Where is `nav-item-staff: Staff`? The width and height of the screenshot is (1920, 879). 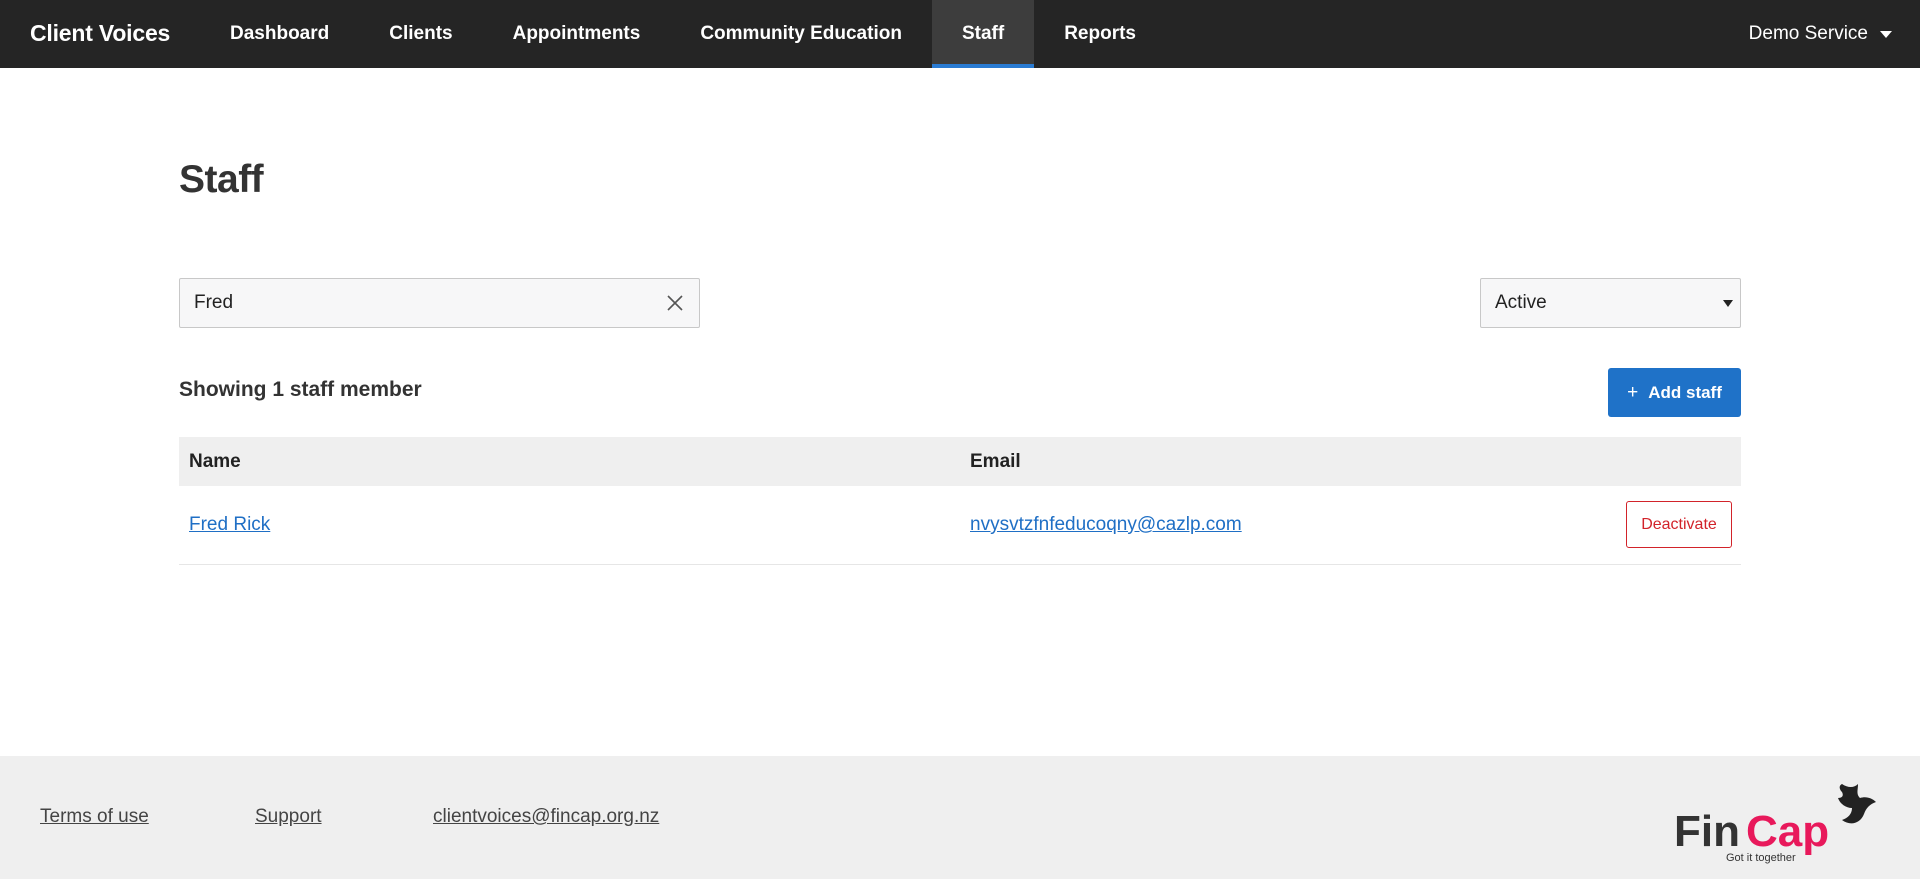
nav-item-staff: Staff is located at coordinates (983, 34).